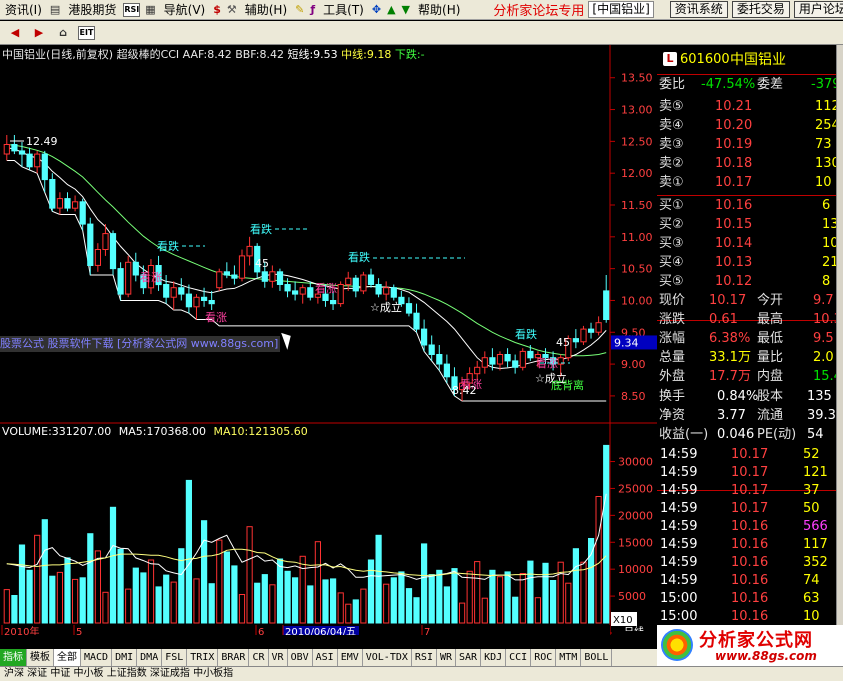 The height and width of the screenshot is (681, 843). What do you see at coordinates (203, 657) in the screenshot?
I see `indicator-tab-trix: TRIX` at bounding box center [203, 657].